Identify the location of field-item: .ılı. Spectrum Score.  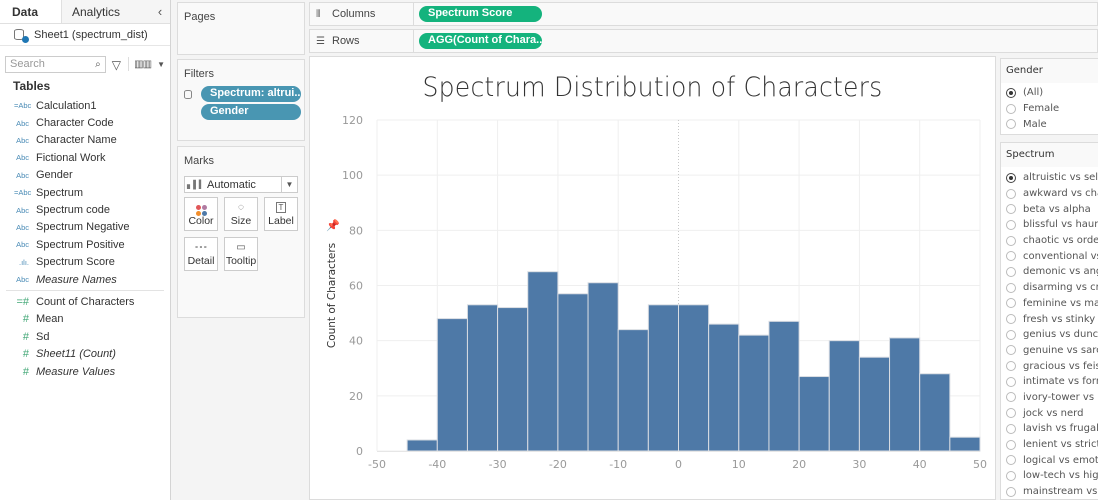
(85, 262).